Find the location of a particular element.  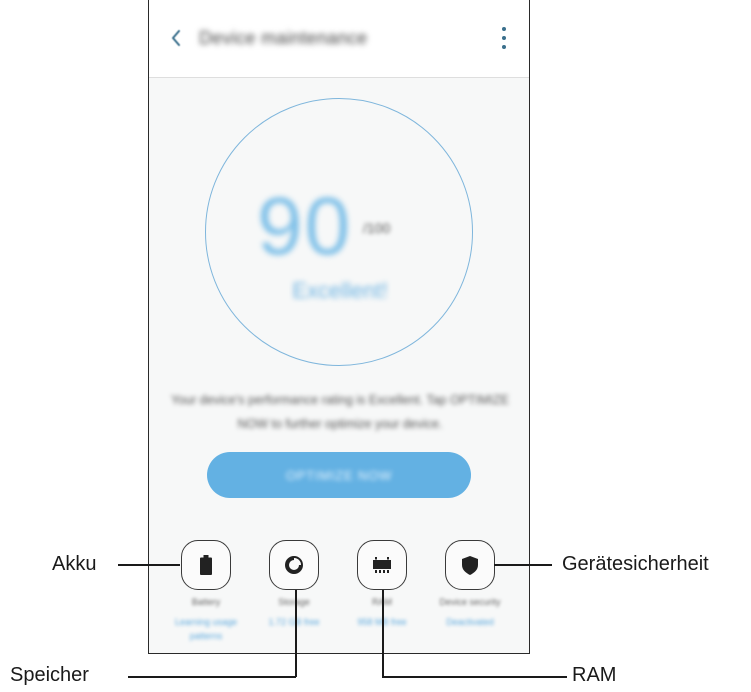

device-security-status: Deactivated is located at coordinates (470, 622).